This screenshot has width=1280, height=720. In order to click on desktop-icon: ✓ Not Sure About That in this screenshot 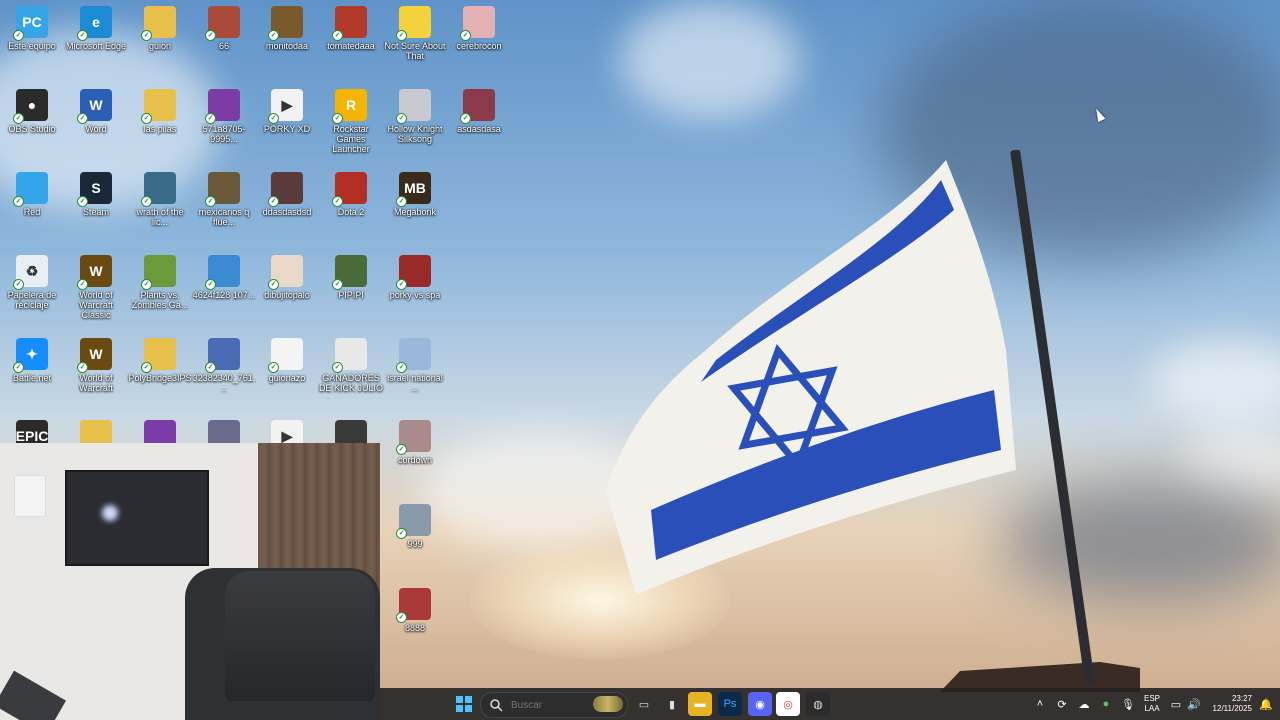, I will do `click(415, 42)`.